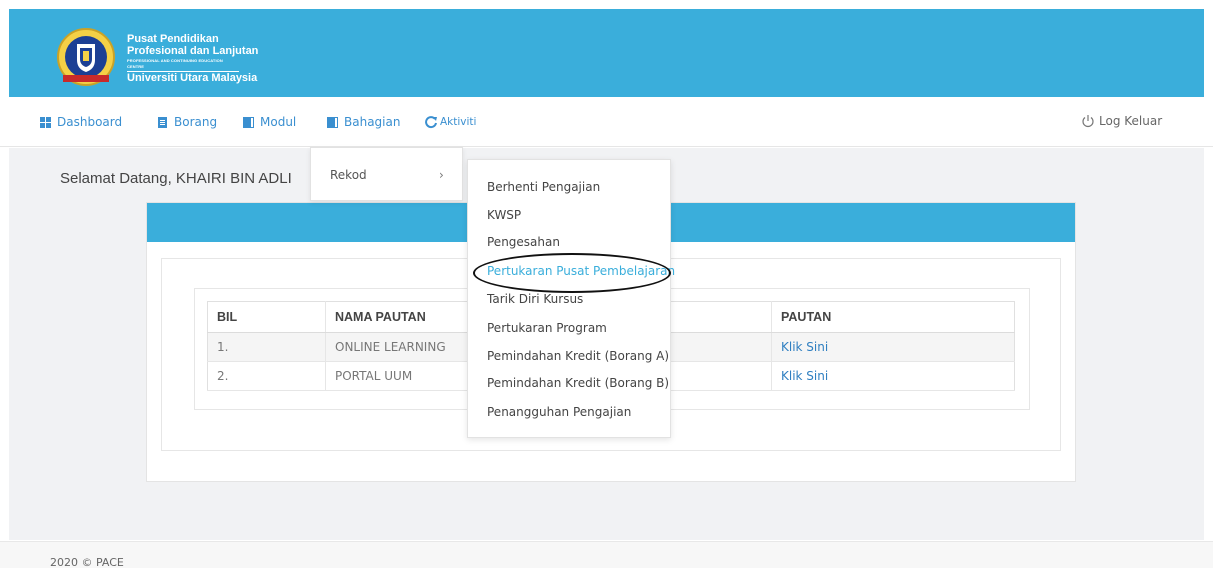 Image resolution: width=1213 pixels, height=568 pixels. I want to click on logout-label: Log Keluar, so click(1131, 121).